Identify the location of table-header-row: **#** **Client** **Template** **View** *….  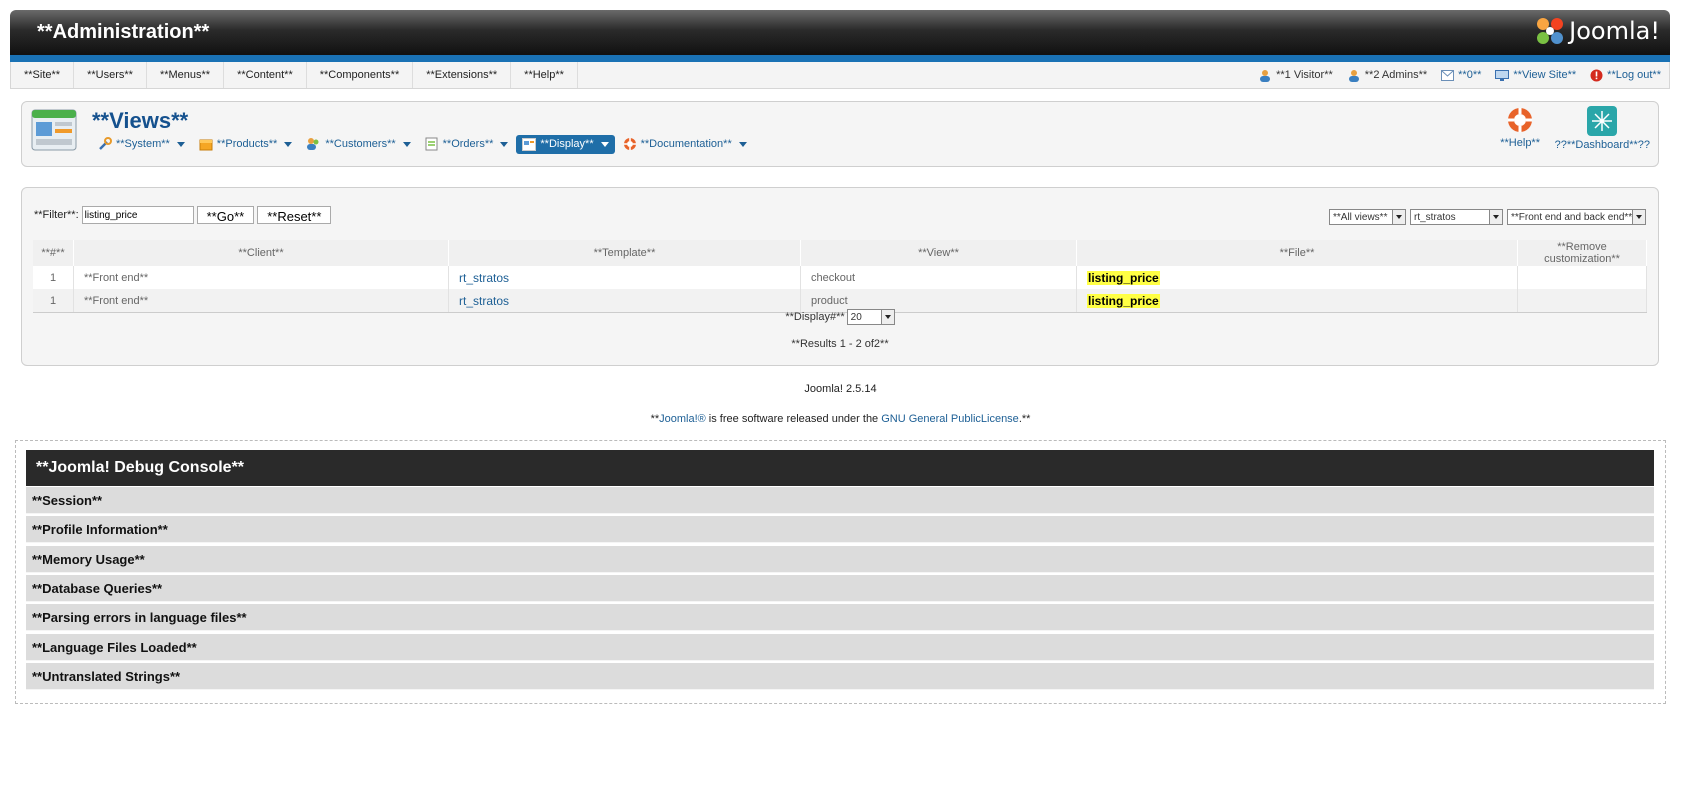
(840, 253).